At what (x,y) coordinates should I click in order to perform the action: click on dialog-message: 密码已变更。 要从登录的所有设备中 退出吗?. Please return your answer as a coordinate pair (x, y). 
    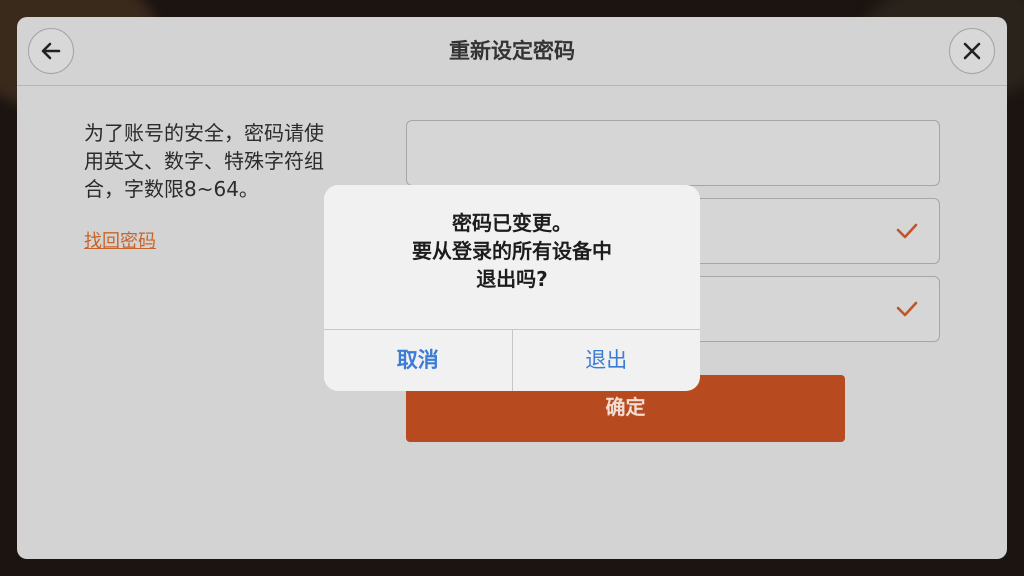
    Looking at the image, I should click on (512, 251).